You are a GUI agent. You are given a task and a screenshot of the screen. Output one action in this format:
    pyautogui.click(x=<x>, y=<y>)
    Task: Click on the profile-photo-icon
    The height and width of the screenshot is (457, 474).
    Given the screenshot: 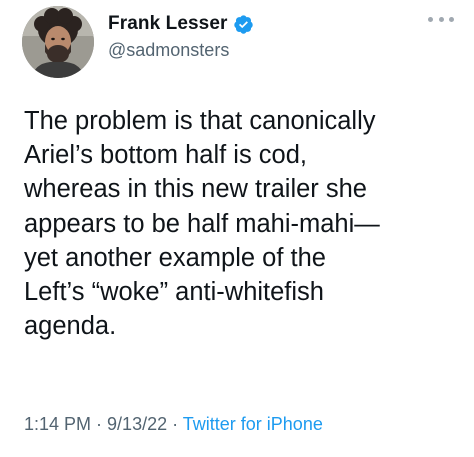 What is the action you would take?
    pyautogui.click(x=58, y=42)
    